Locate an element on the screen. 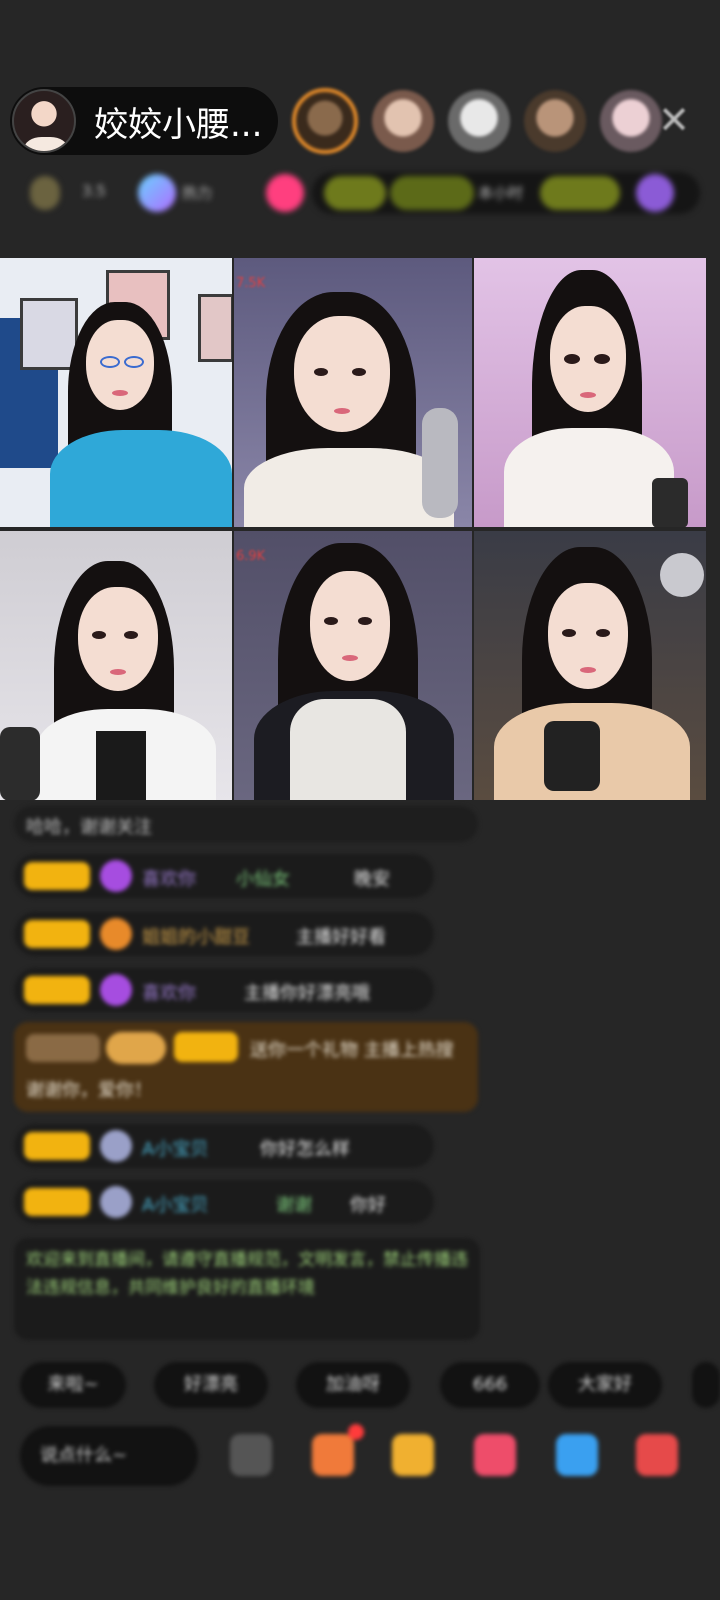 The height and width of the screenshot is (1600, 720). quick-reply-chip: 666 is located at coordinates (490, 1385).